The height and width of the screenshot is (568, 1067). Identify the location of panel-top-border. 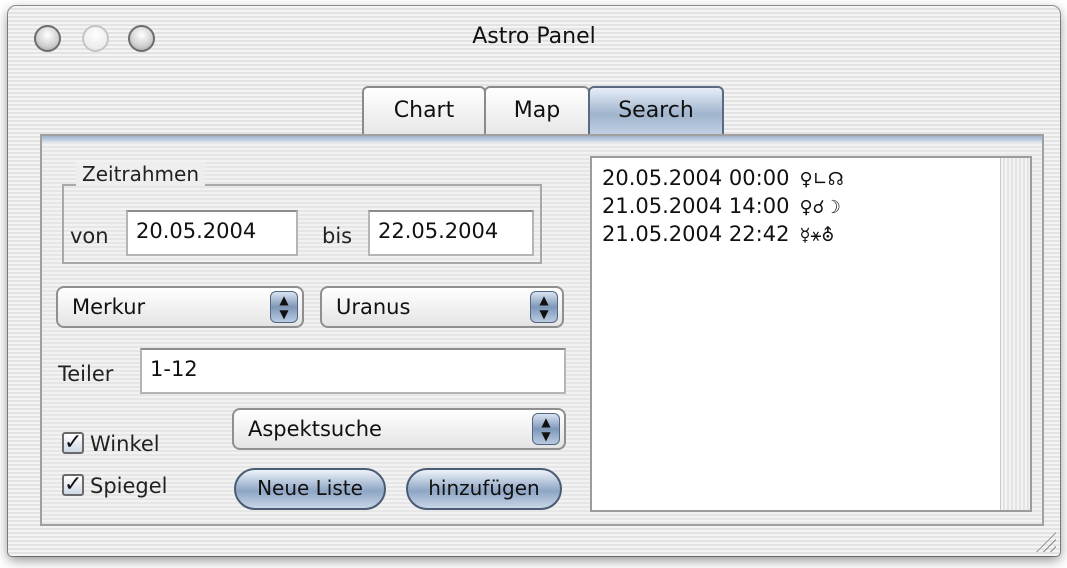
(542, 139).